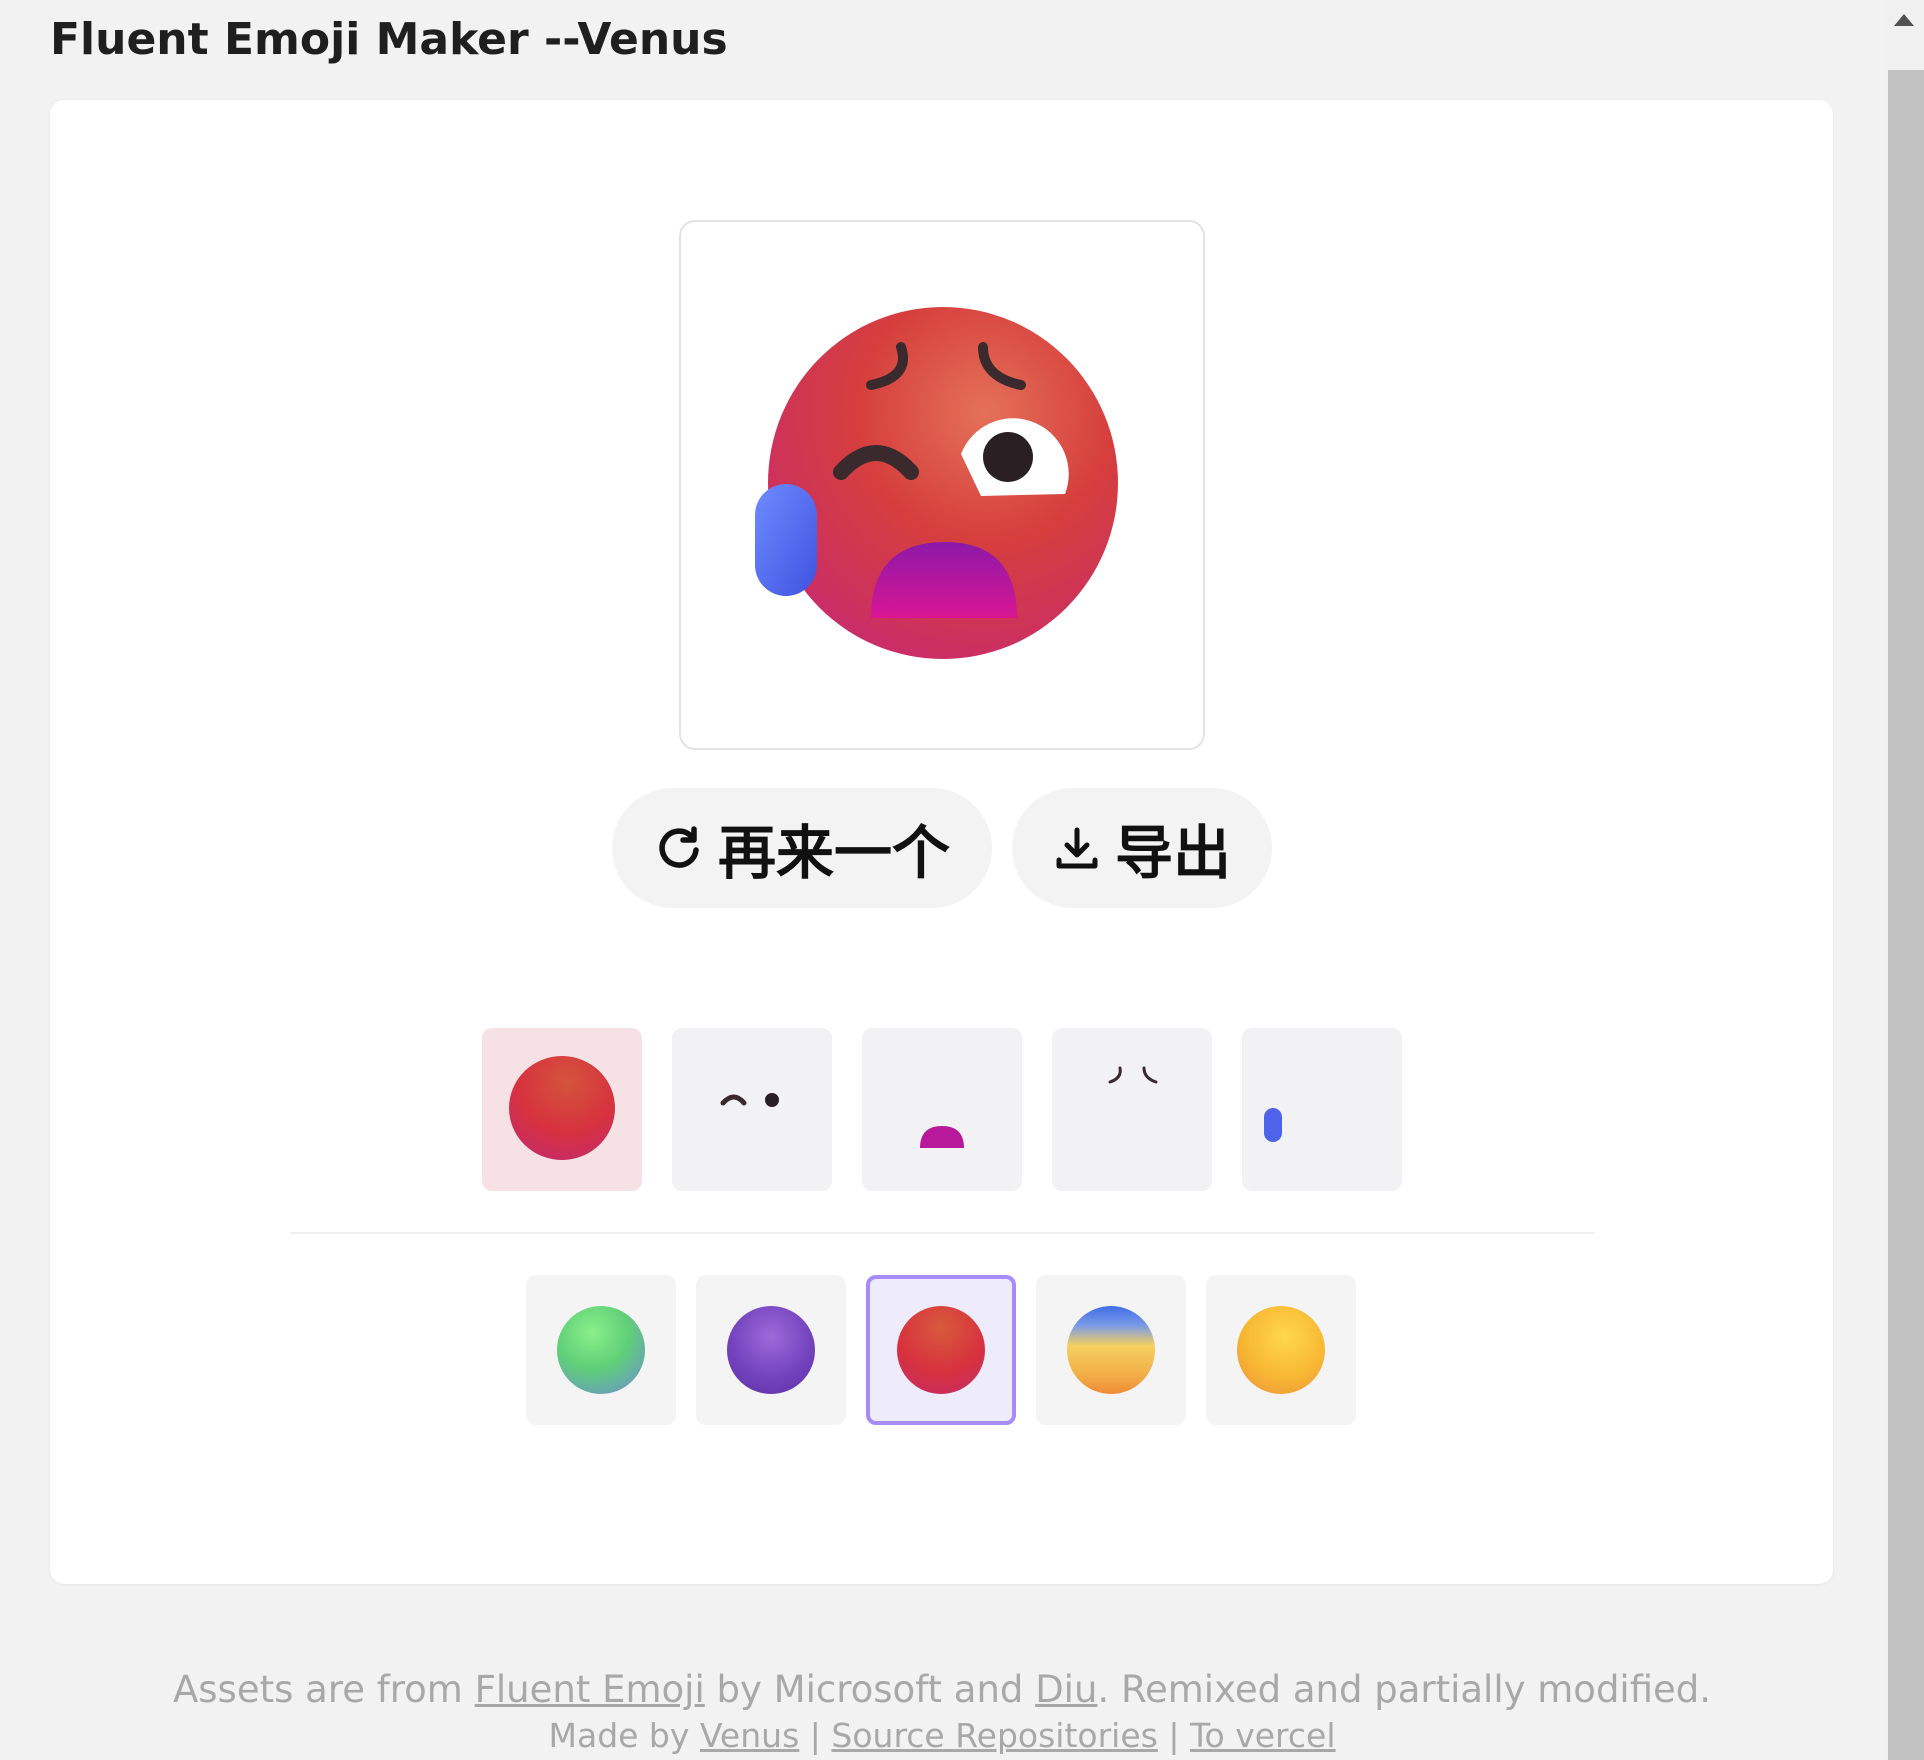  What do you see at coordinates (1077, 848) in the screenshot?
I see `download-icon` at bounding box center [1077, 848].